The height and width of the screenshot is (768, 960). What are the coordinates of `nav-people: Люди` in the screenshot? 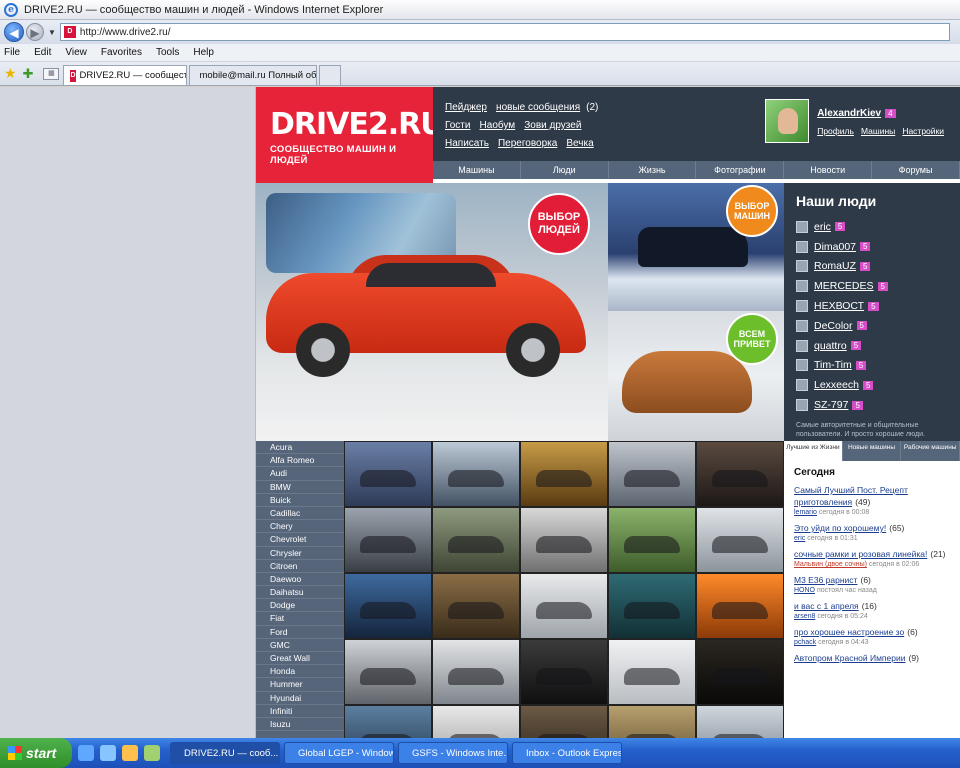 It's located at (565, 170).